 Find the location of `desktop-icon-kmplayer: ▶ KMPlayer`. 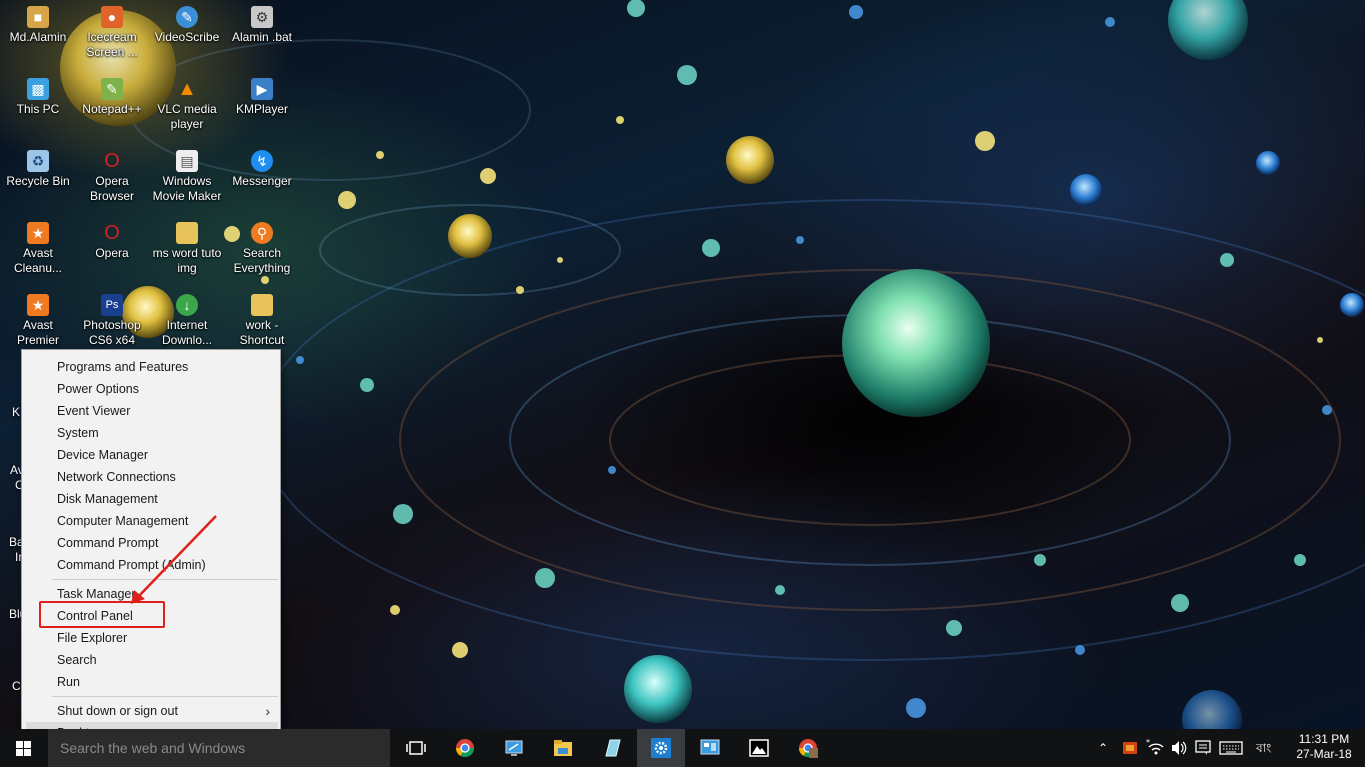

desktop-icon-kmplayer: ▶ KMPlayer is located at coordinates (262, 106).